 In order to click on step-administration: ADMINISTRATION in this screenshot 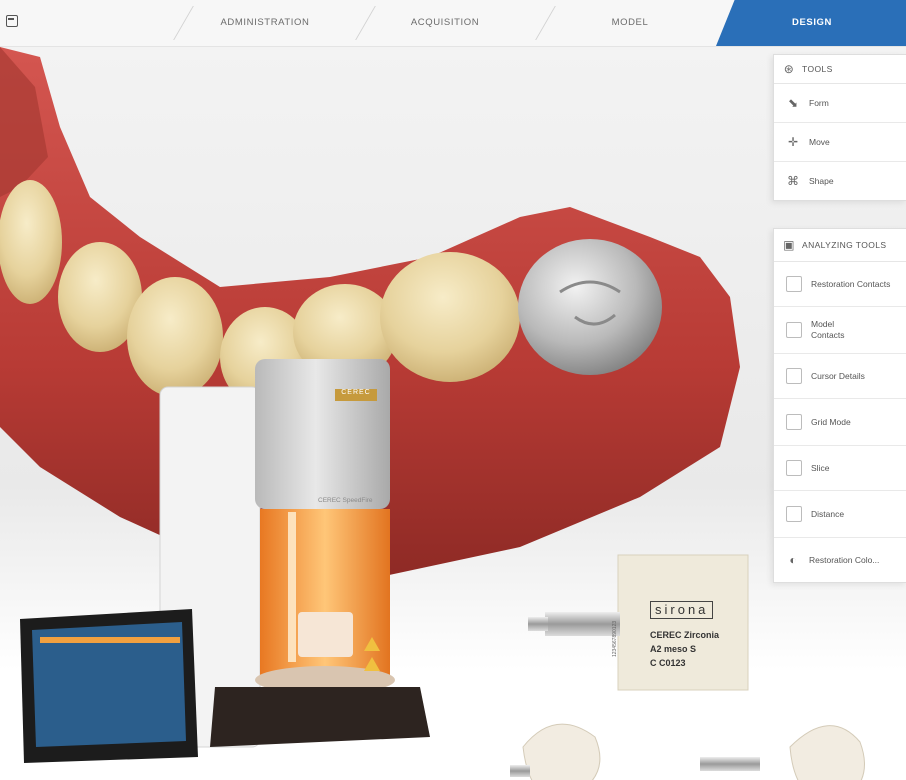, I will do `click(265, 23)`.